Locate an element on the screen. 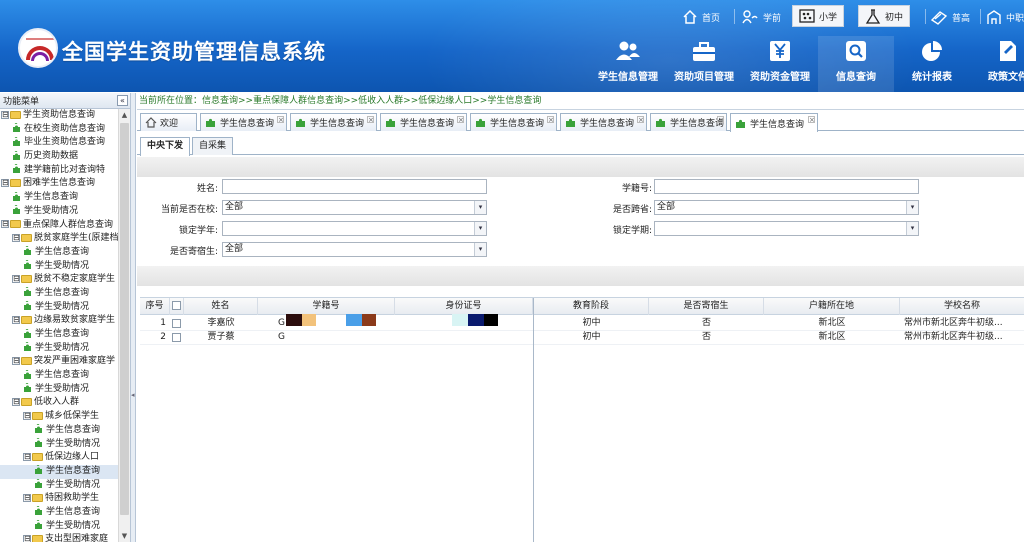  nav-policy: 政策文件 is located at coordinates (997, 64).